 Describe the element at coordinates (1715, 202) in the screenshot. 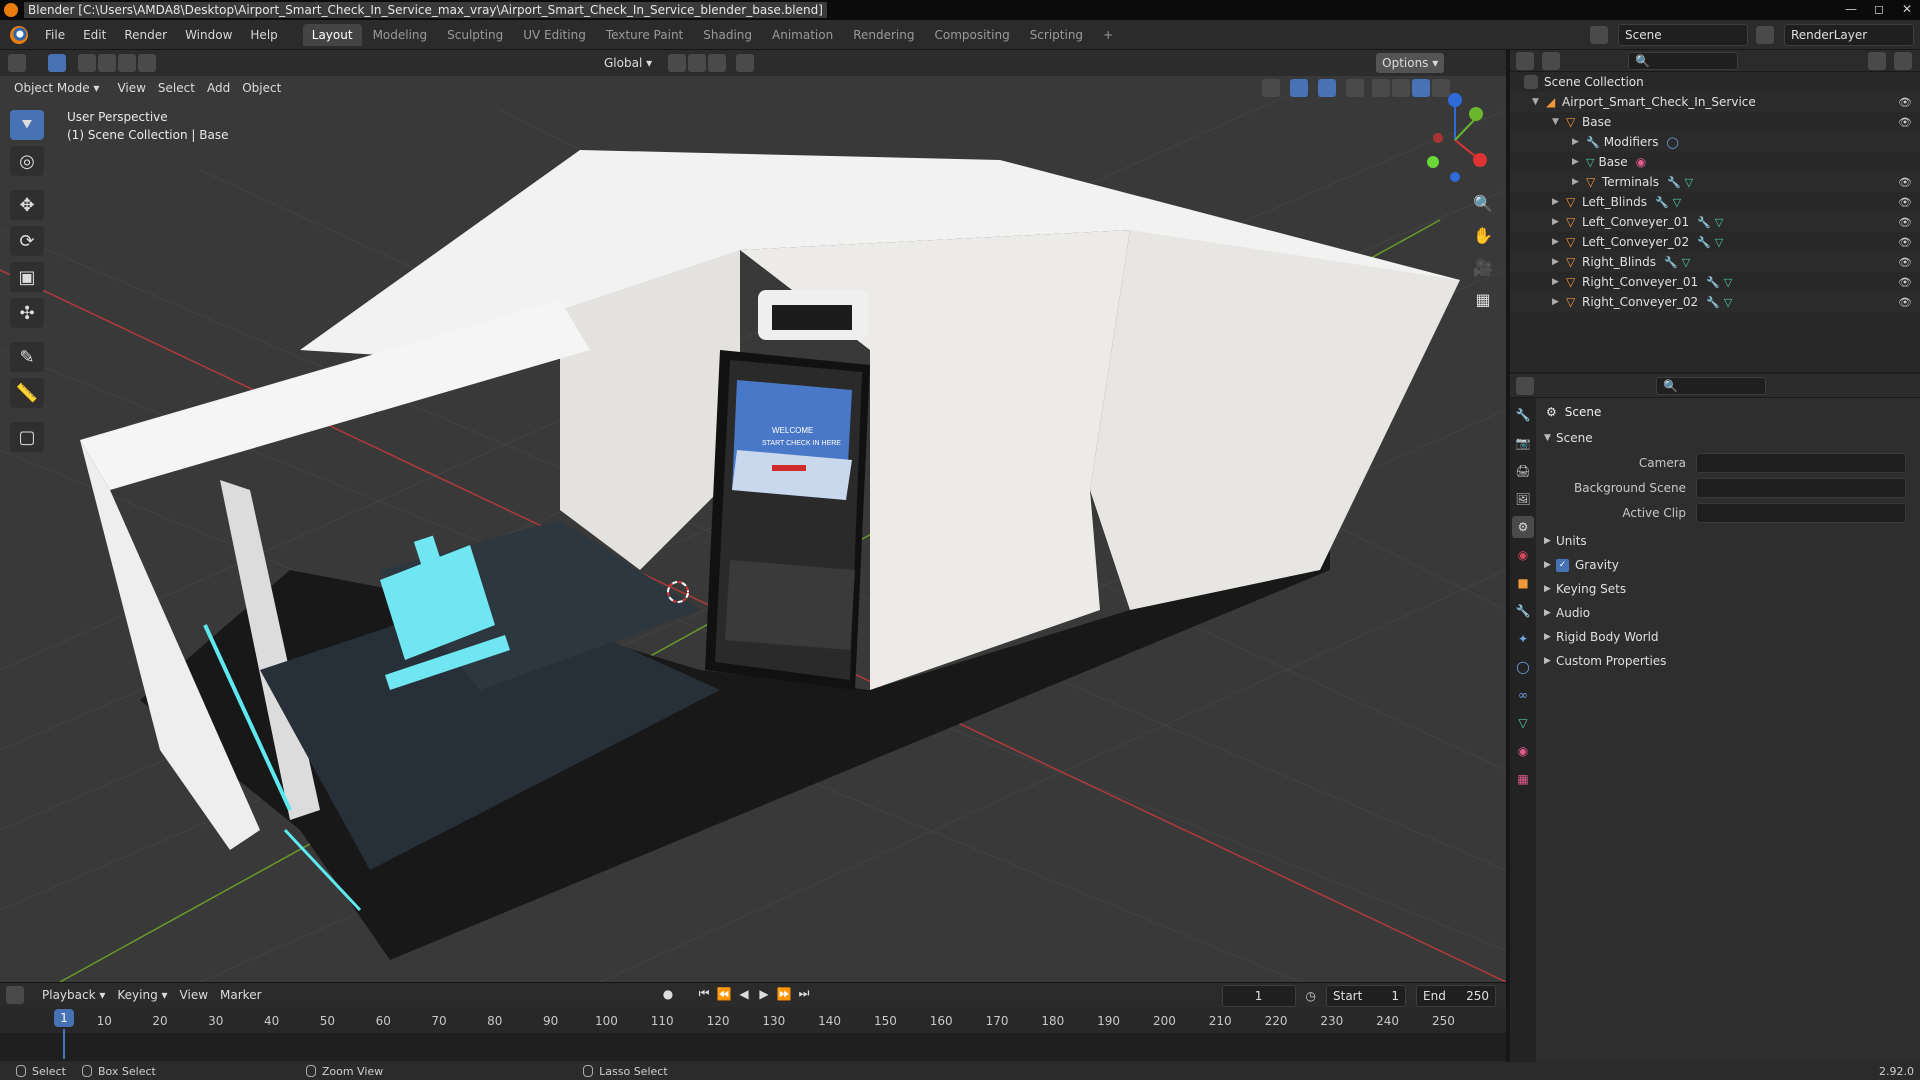

I see `tree-item-left-blinds: ▶ ▽ Left_Blinds 🔧 ▽ 👁` at that location.